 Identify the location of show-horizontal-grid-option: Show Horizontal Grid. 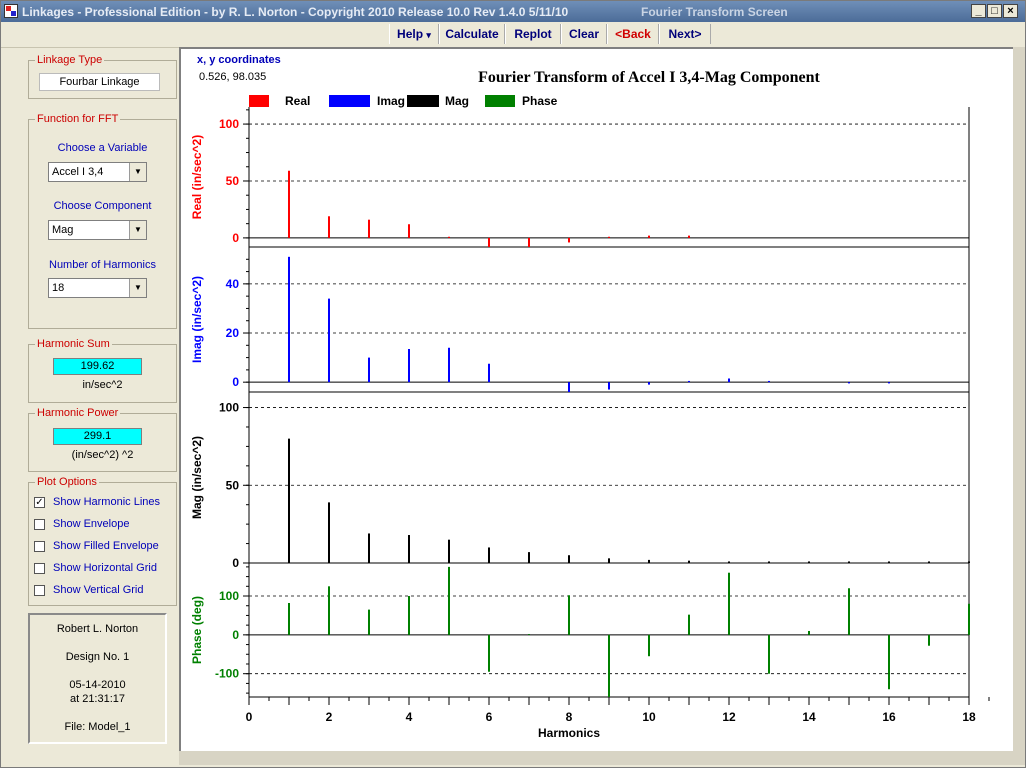
(104, 570).